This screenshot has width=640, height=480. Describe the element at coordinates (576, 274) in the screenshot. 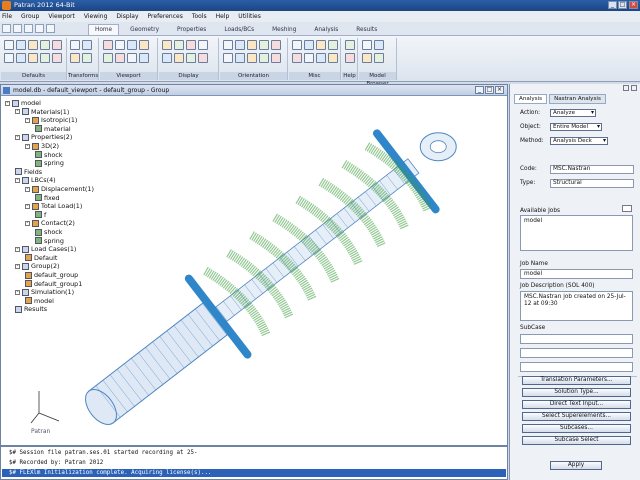

I see `job-name-input: model` at that location.